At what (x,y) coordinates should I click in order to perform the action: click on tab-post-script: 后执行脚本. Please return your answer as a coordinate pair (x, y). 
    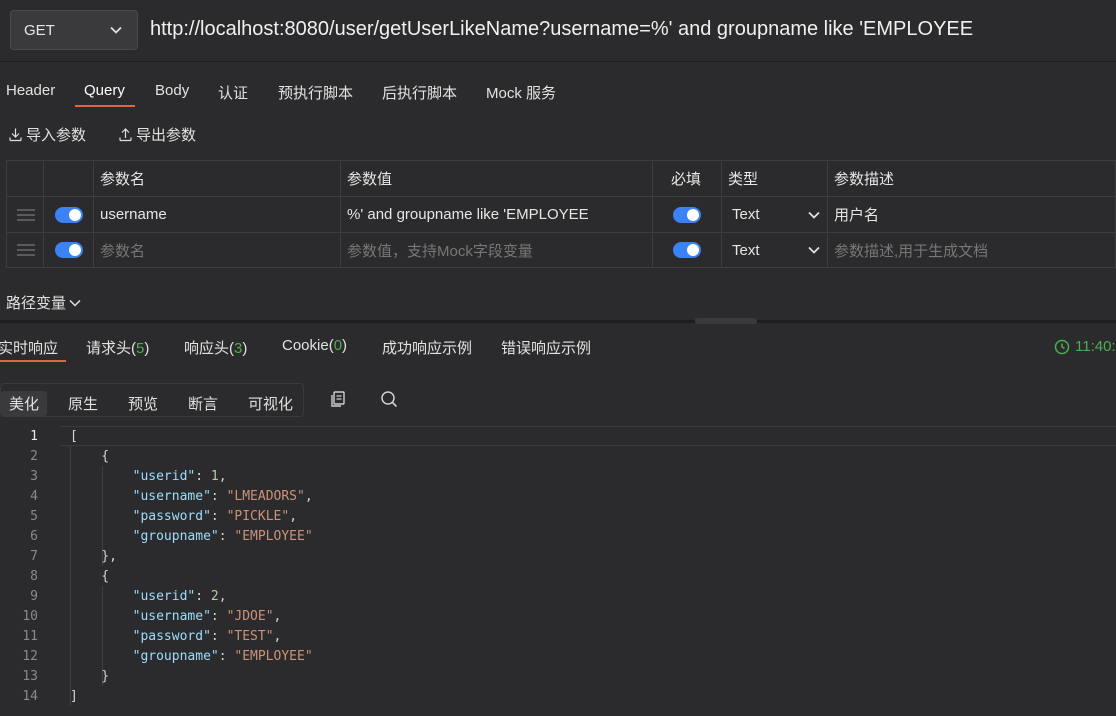
    Looking at the image, I should click on (419, 92).